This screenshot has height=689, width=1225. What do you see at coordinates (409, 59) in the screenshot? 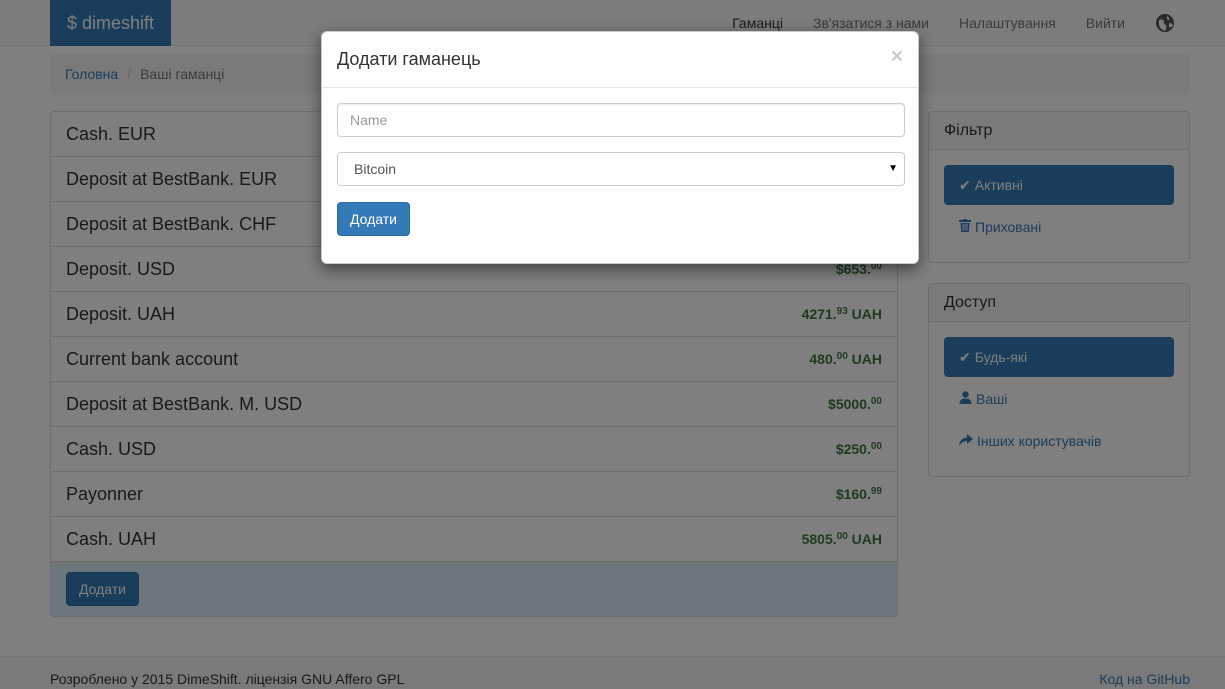
I see `modal-title: Додати гаманець` at bounding box center [409, 59].